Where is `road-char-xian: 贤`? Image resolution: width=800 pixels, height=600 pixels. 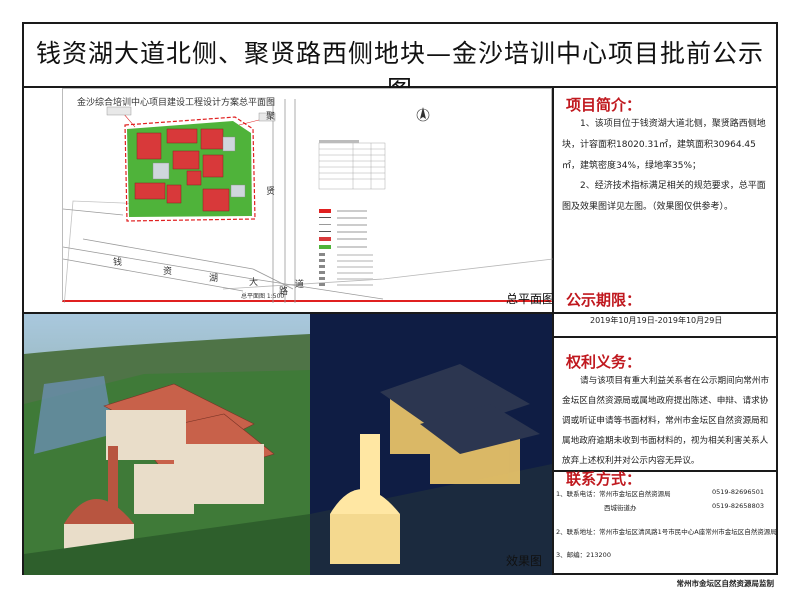
road-char-xian: 贤 is located at coordinates (270, 191).